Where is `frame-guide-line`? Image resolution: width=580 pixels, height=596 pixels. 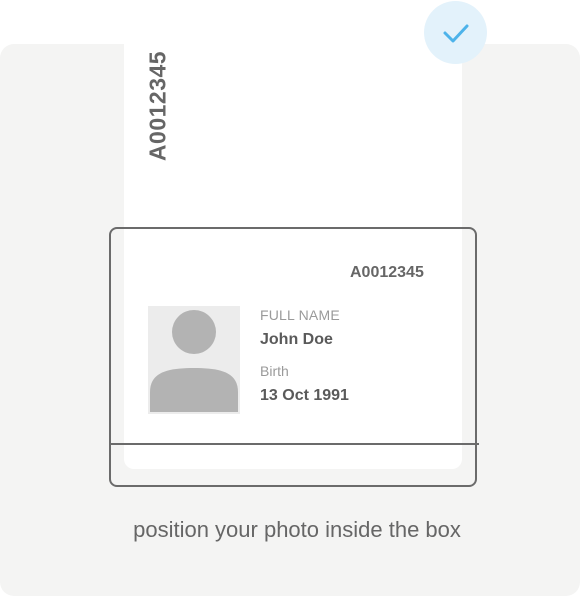 frame-guide-line is located at coordinates (294, 444).